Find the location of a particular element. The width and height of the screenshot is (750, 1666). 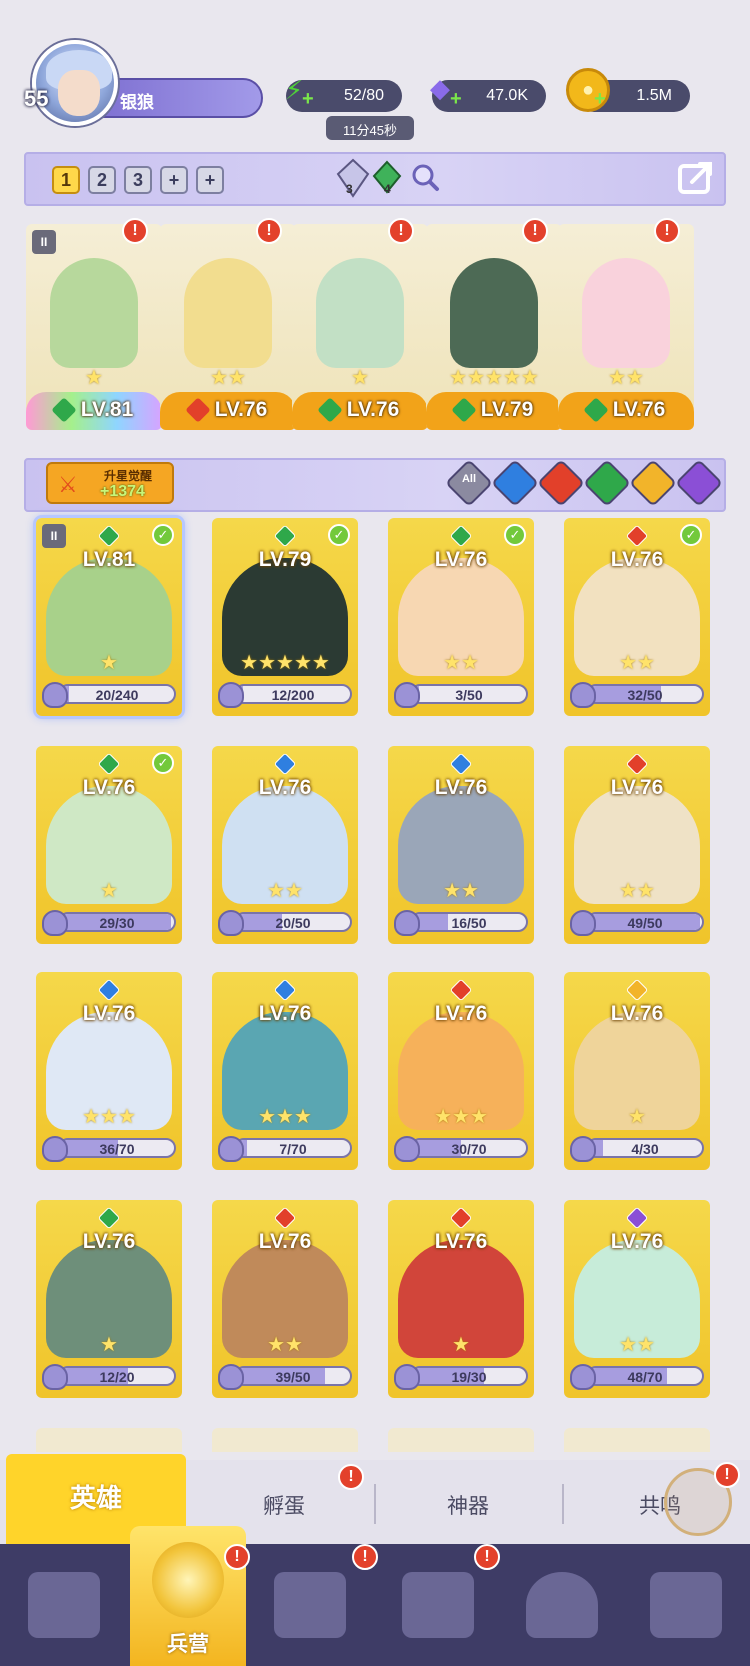

tab-artifact: 神器 is located at coordinates (468, 1505).